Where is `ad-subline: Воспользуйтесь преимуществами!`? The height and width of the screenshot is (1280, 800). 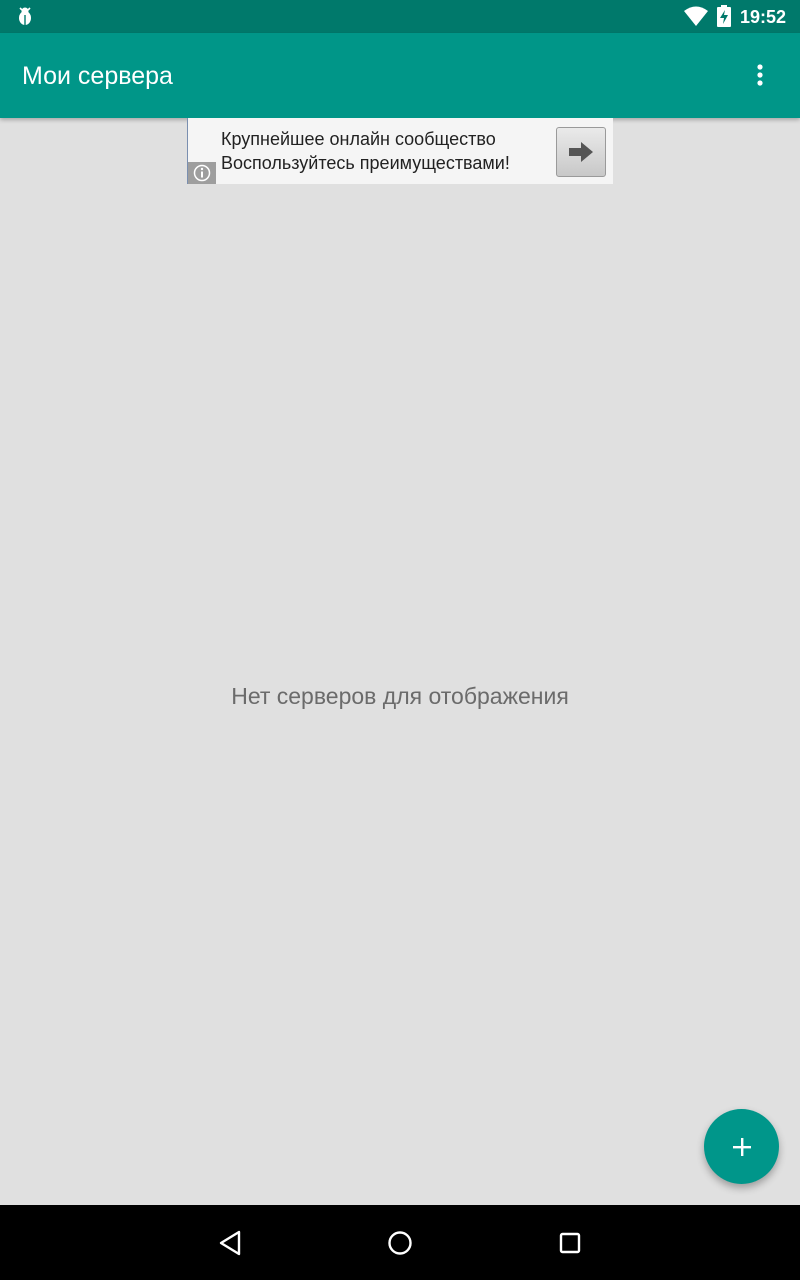
ad-subline: Воспользуйтесь преимуществами! is located at coordinates (365, 163).